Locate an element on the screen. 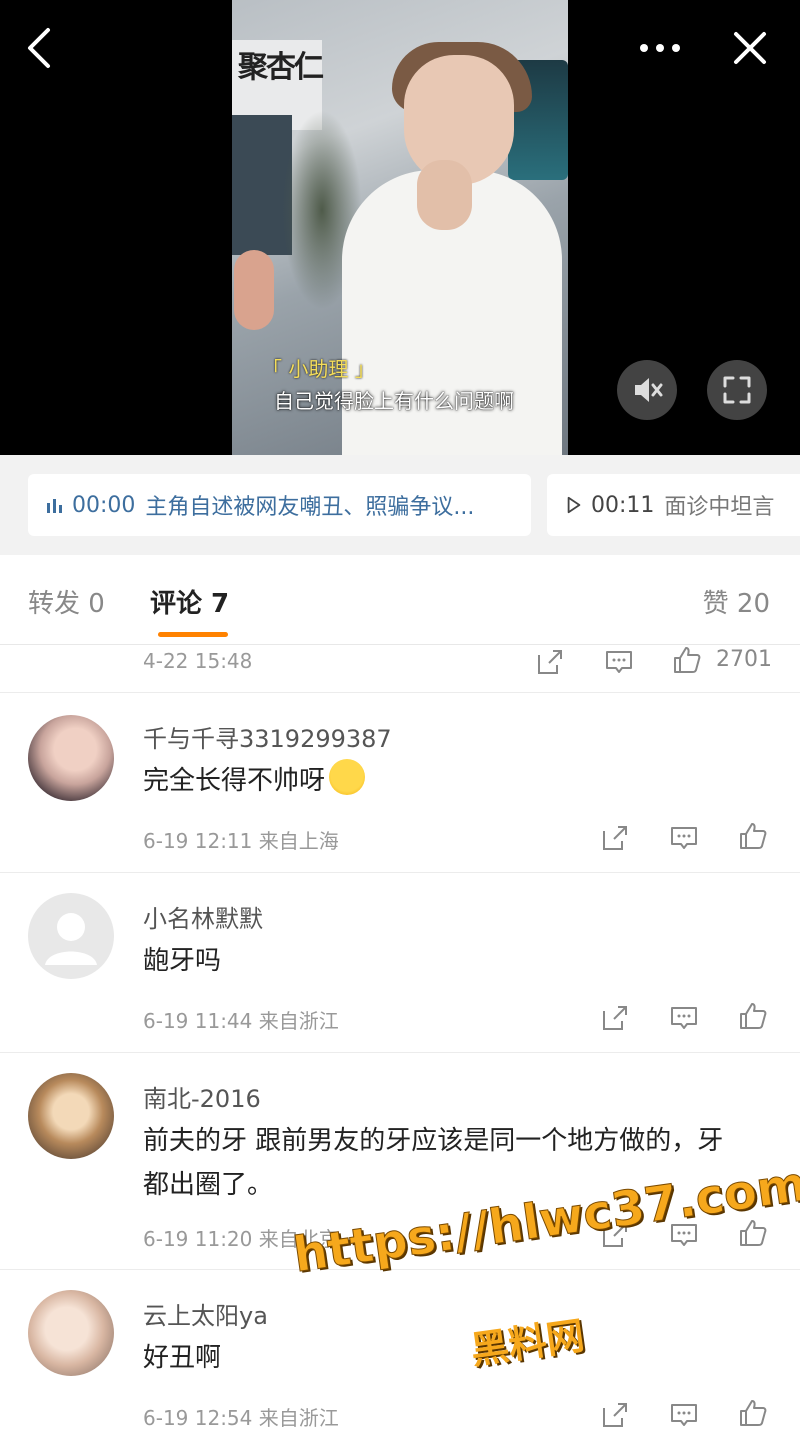 This screenshot has height=1446, width=800. comment-username: 千与千寻3319299387 is located at coordinates (267, 736).